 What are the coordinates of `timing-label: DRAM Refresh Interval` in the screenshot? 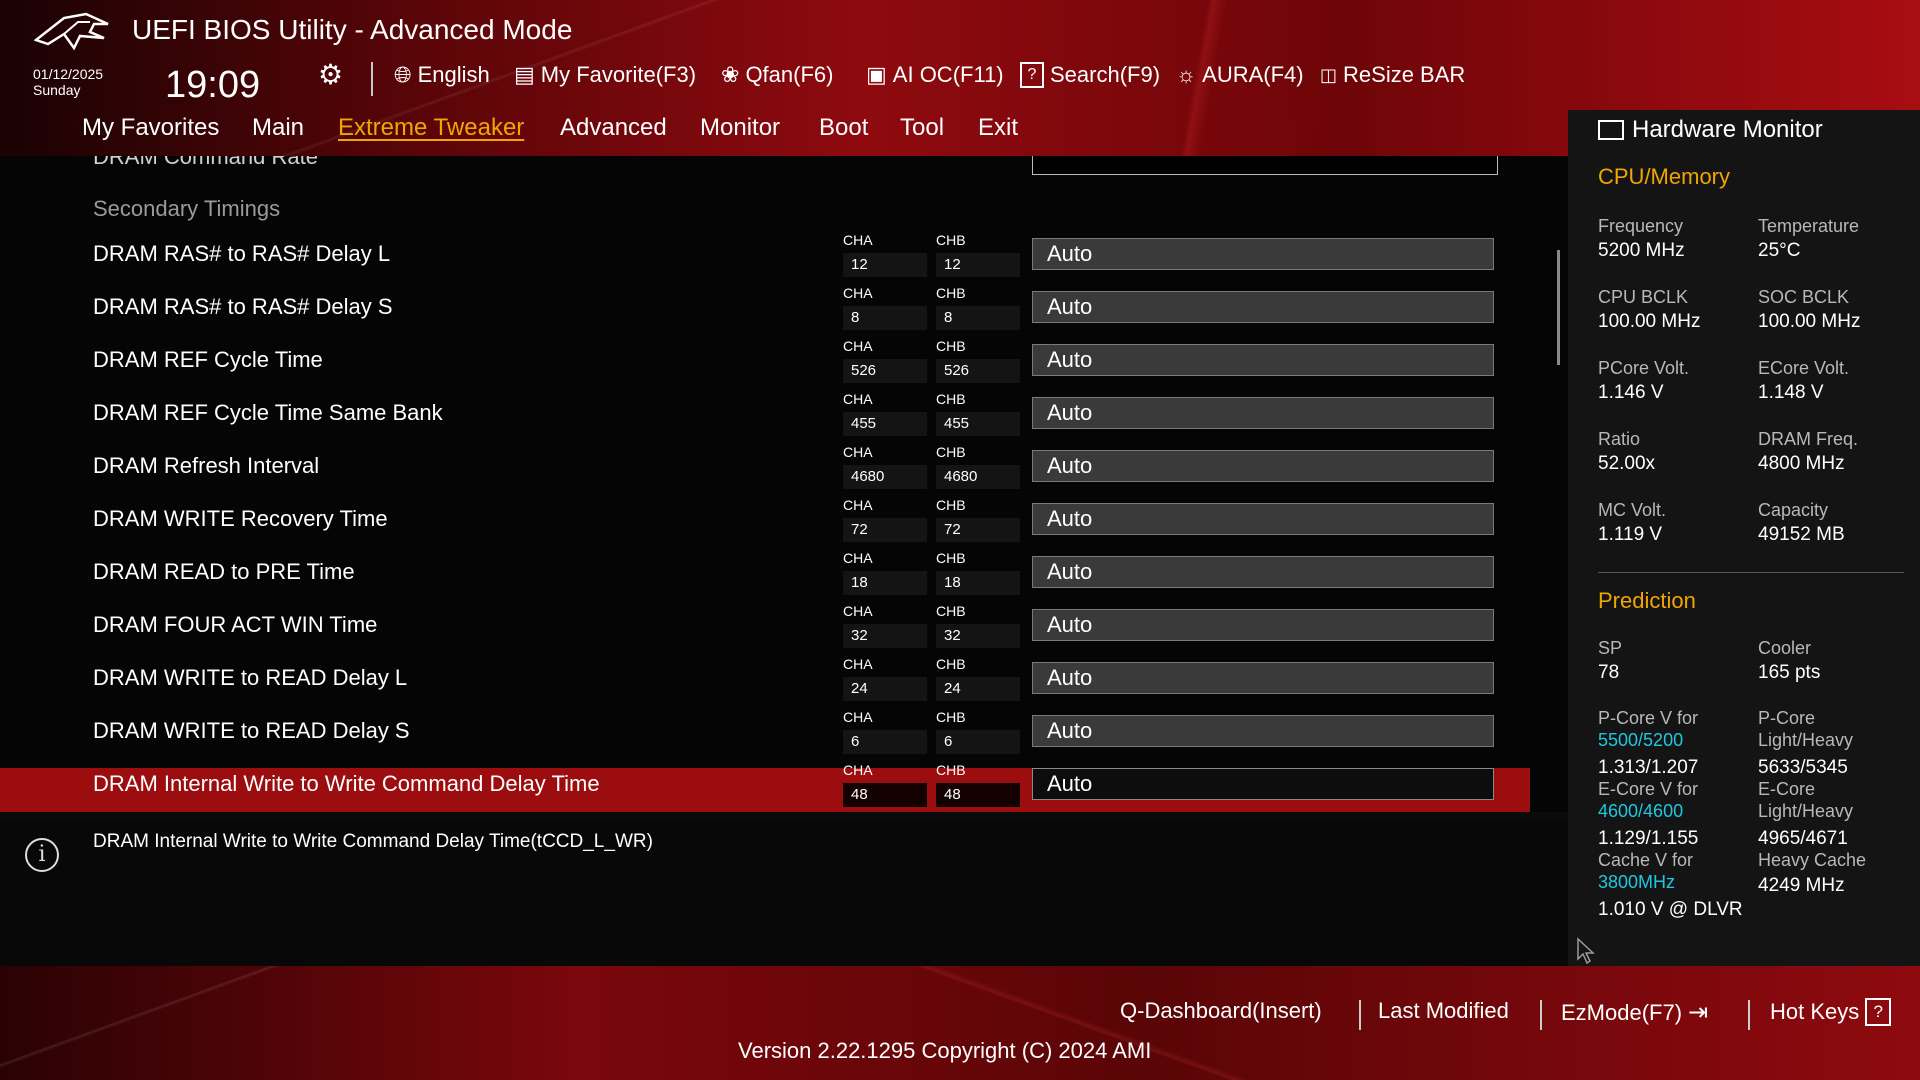 It's located at (206, 465).